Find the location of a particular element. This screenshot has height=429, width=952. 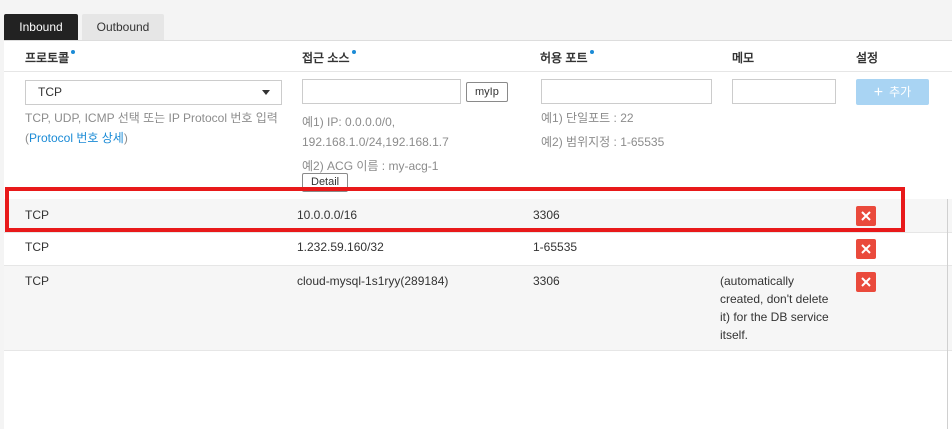

memo-line: (automatically is located at coordinates (757, 281).